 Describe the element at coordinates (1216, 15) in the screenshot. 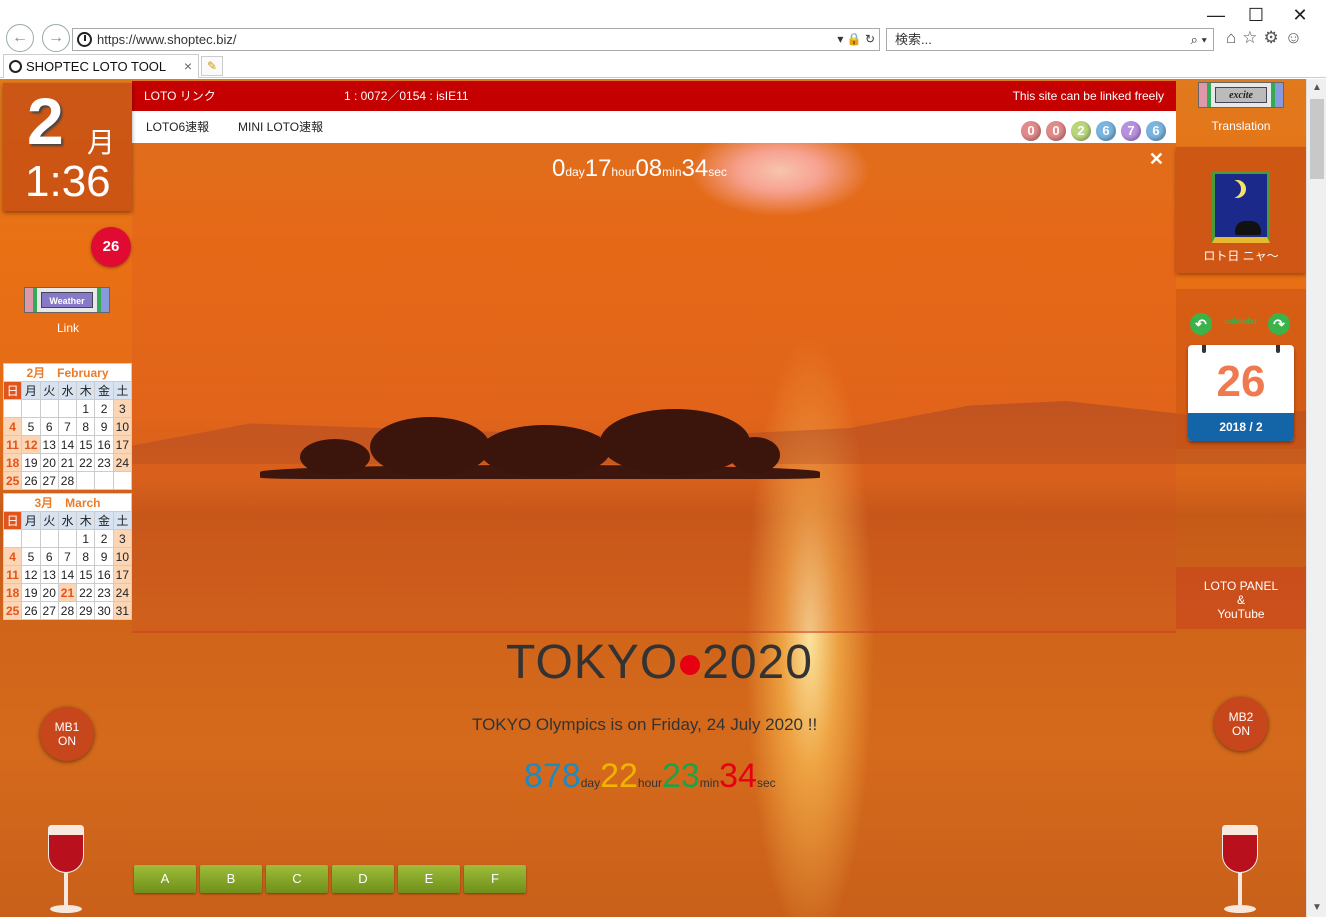

I see `minimize-button: —` at that location.